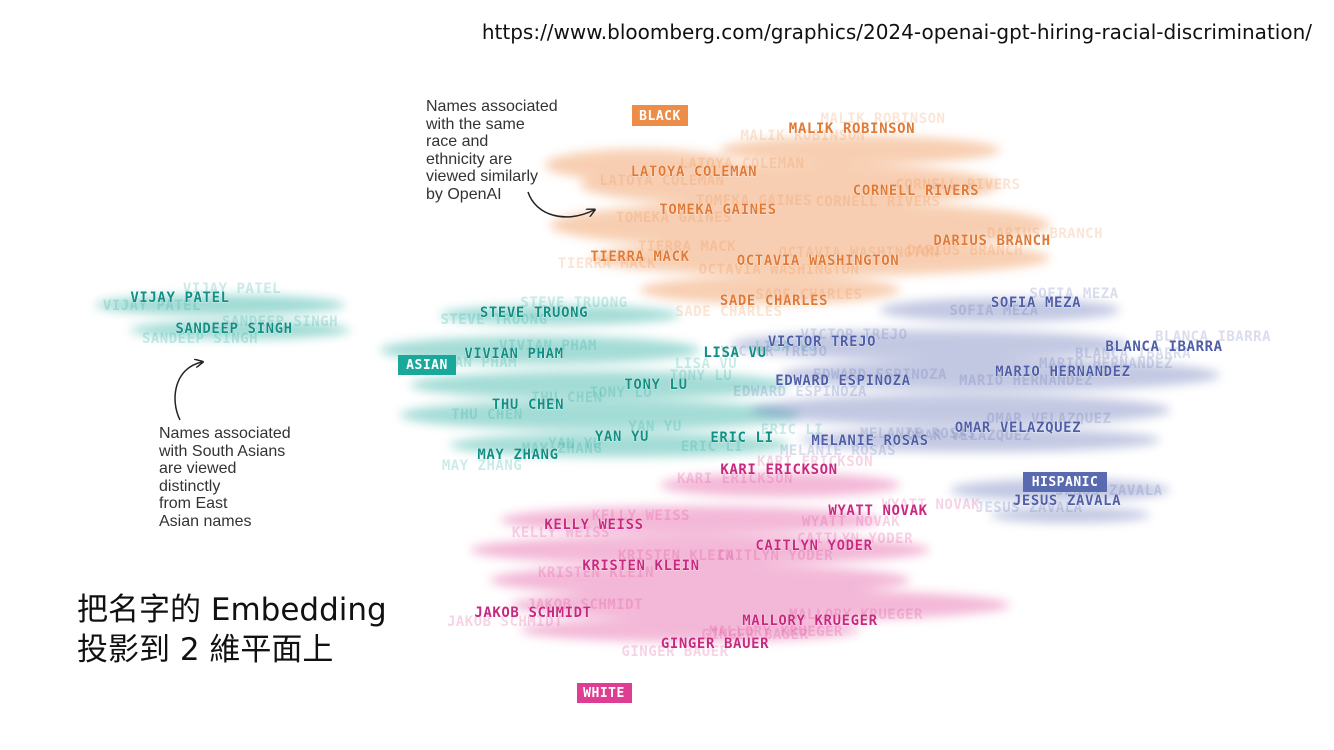 Image resolution: width=1334 pixels, height=750 pixels. Describe the element at coordinates (528, 405) in the screenshot. I see `name-label: THU CHEN` at that location.